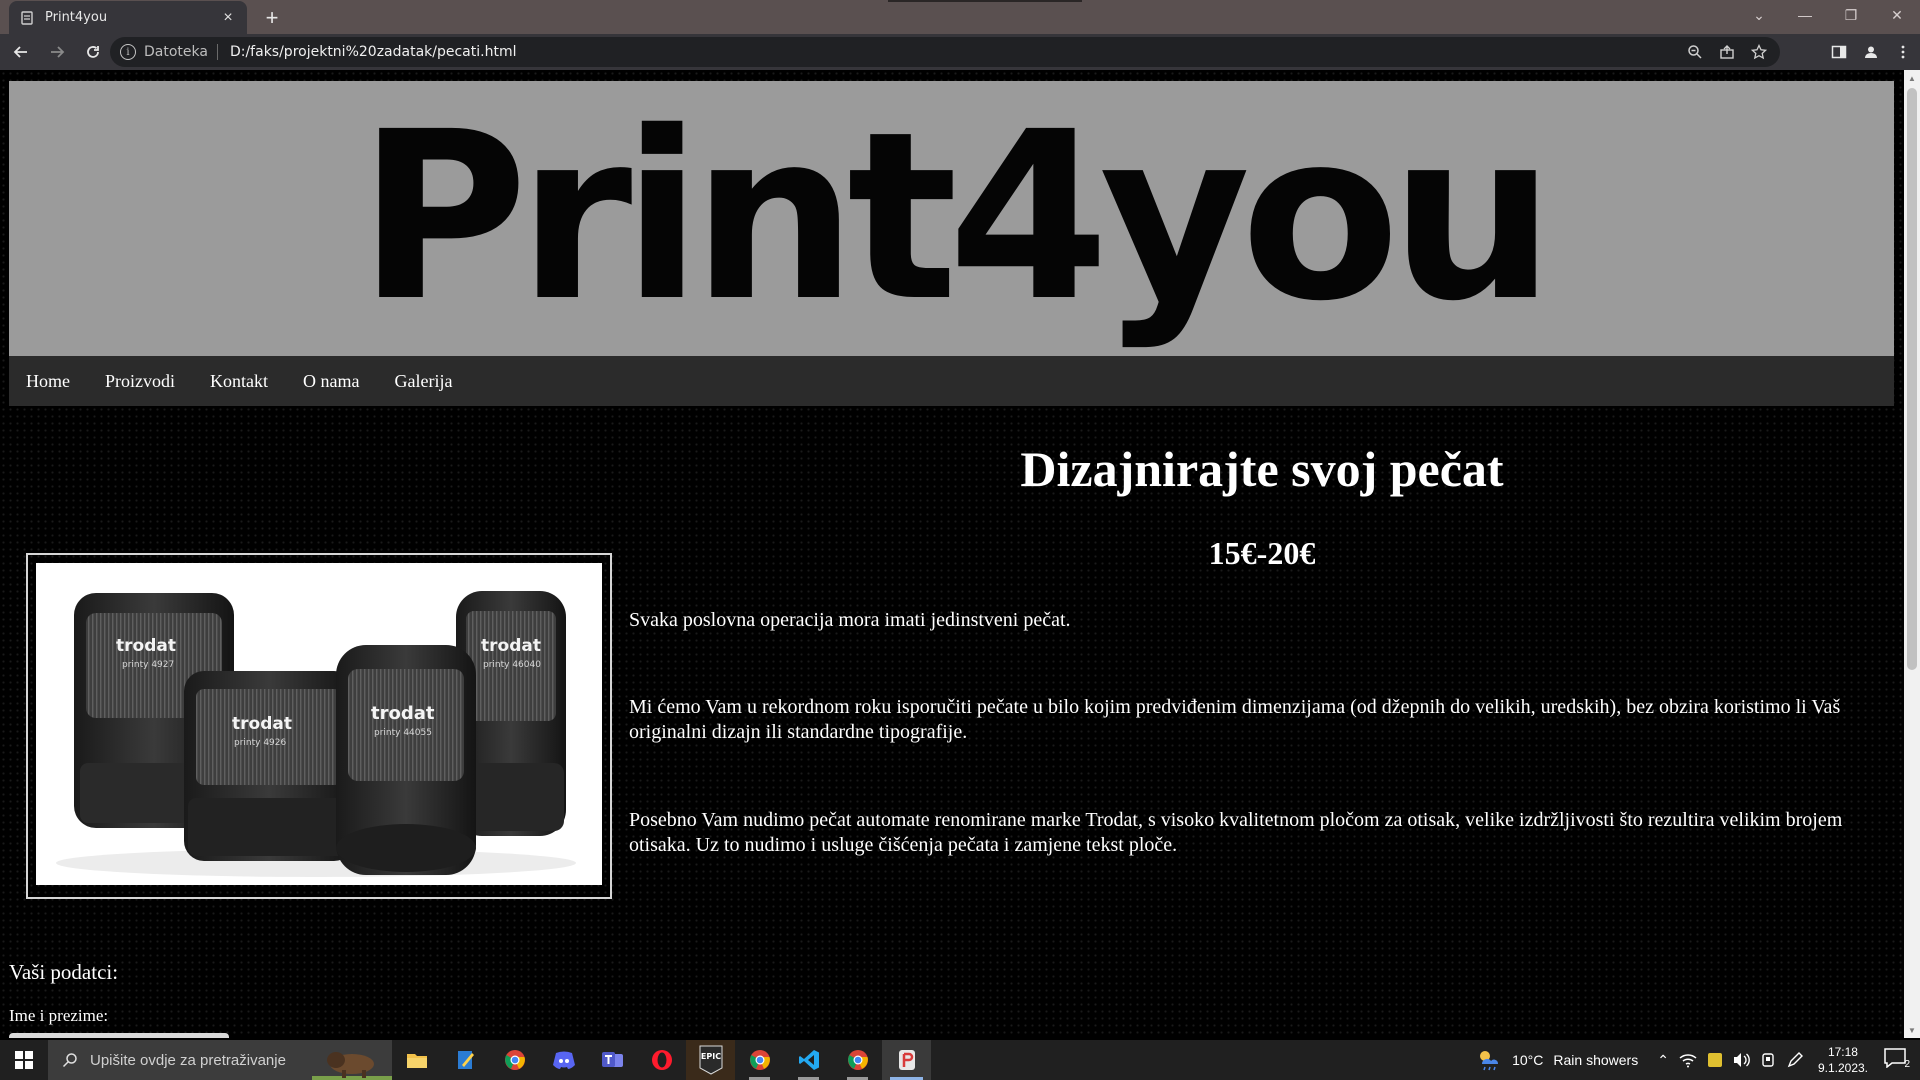  What do you see at coordinates (1839, 52) in the screenshot?
I see `side-panel-icon` at bounding box center [1839, 52].